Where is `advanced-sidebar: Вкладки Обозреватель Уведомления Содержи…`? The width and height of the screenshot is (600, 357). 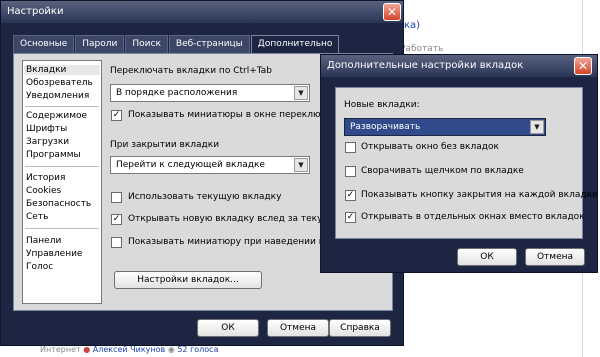 advanced-sidebar: Вкладки Обозреватель Уведомления Содержи… is located at coordinates (62, 182).